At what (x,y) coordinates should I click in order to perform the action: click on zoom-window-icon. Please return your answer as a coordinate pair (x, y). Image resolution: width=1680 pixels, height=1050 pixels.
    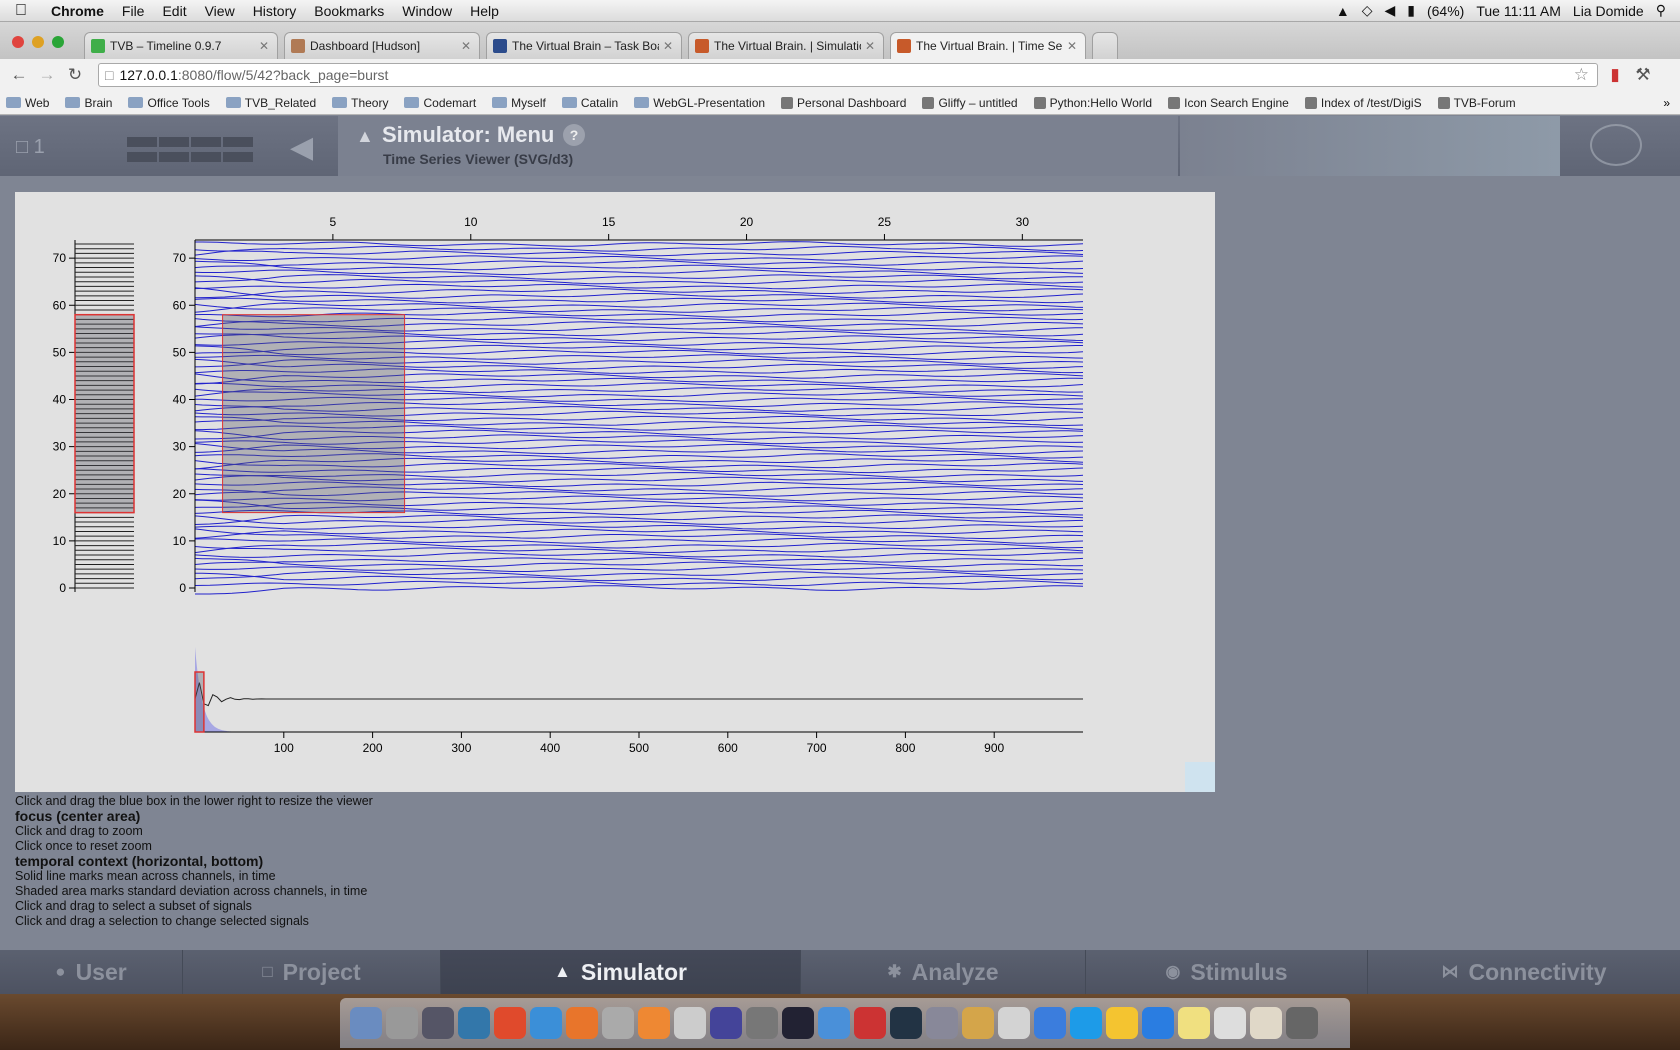
    Looking at the image, I should click on (58, 42).